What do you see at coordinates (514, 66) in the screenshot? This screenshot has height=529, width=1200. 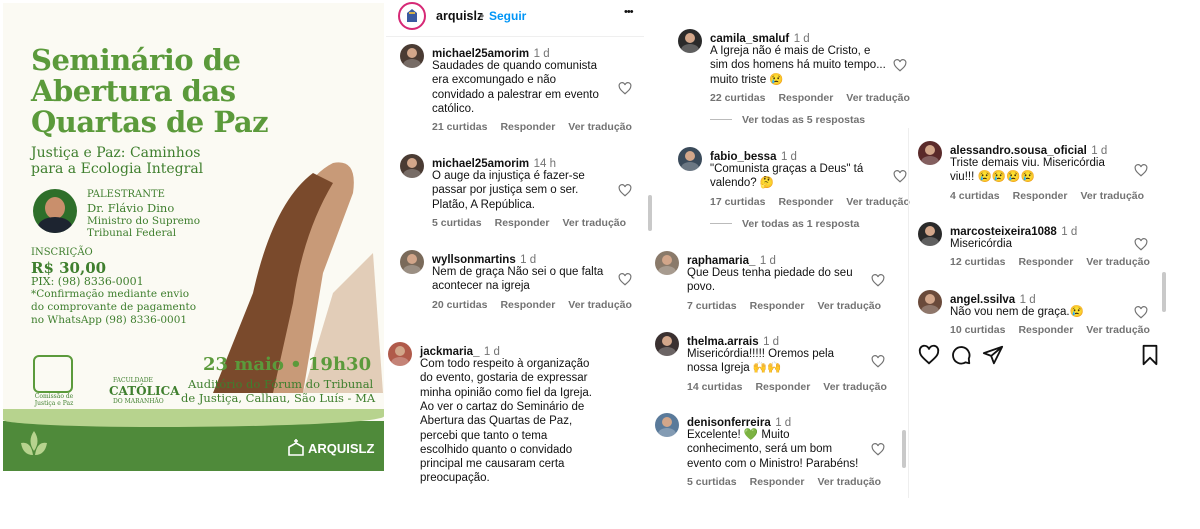 I see `comment-text-line: Saudades de quando comunista` at bounding box center [514, 66].